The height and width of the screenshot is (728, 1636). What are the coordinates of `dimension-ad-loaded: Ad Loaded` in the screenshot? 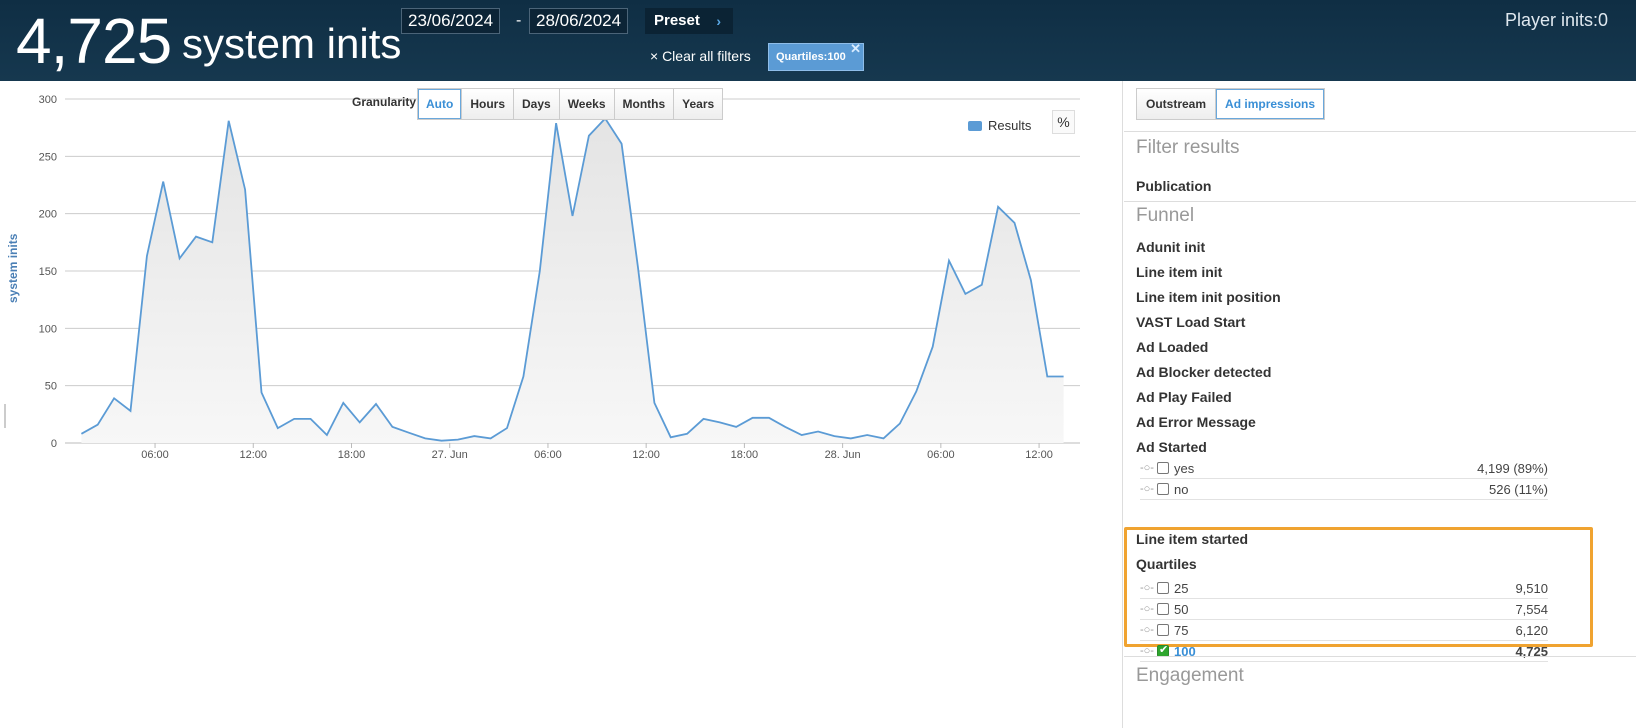 It's located at (1172, 347).